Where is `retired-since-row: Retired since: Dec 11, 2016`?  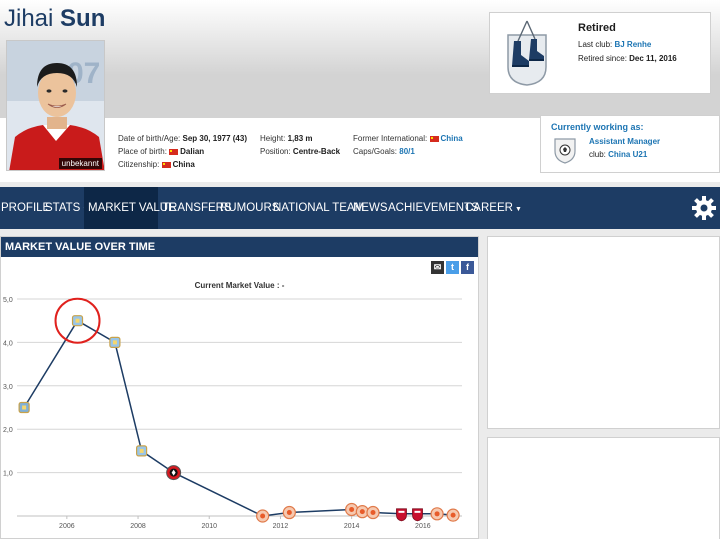 retired-since-row: Retired since: Dec 11, 2016 is located at coordinates (627, 58).